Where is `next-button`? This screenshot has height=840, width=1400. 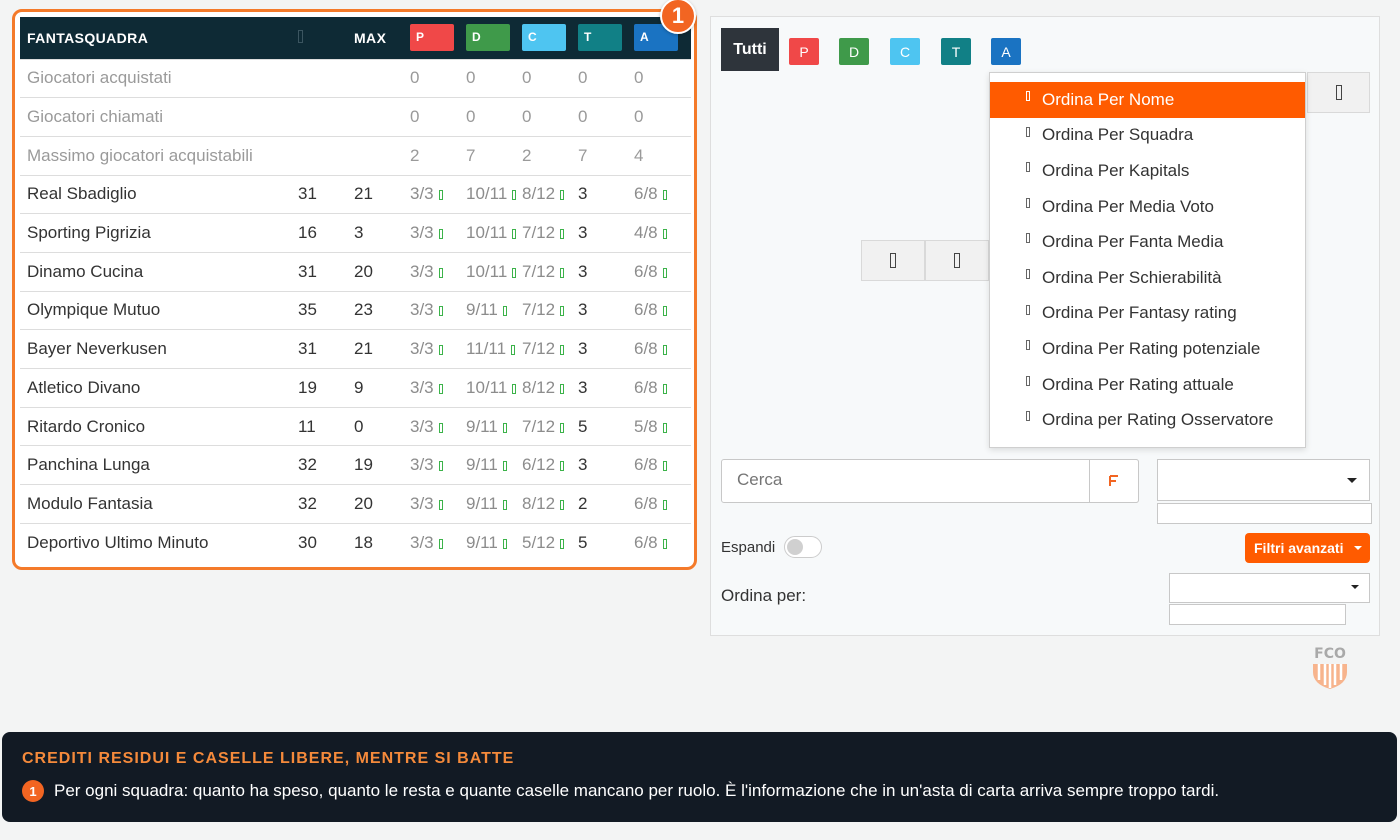 next-button is located at coordinates (957, 260).